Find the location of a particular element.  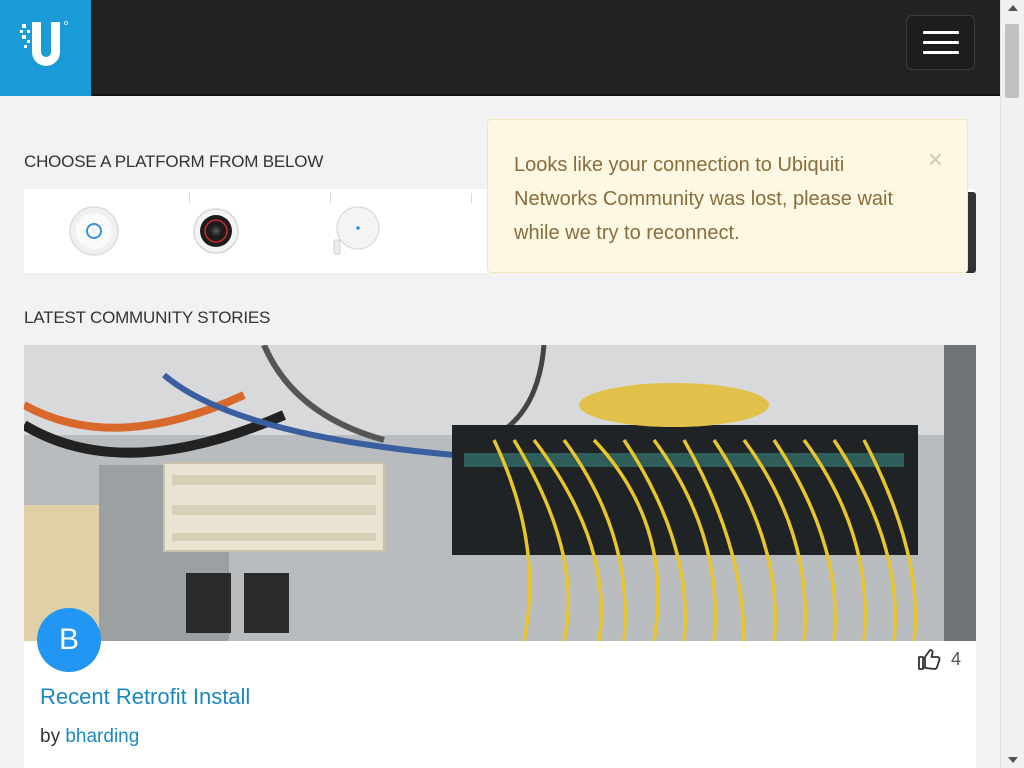

like-count: 4 is located at coordinates (939, 659).